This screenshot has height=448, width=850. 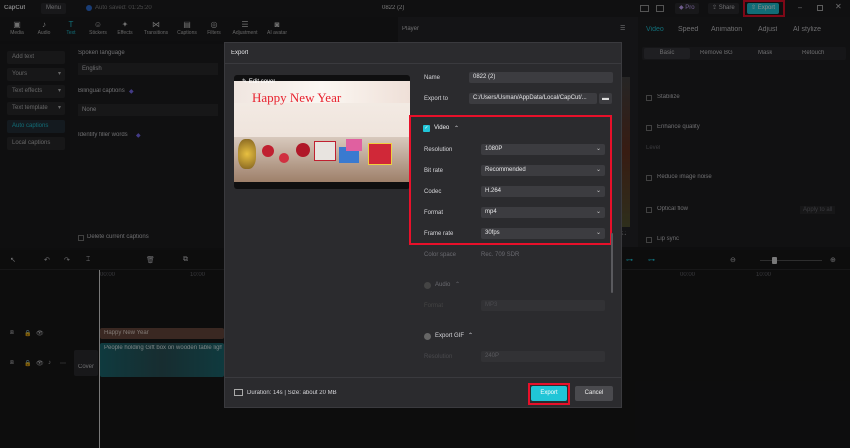 I want to click on cover-preview: Happy New Year ✎ Edit cover, so click(x=322, y=132).